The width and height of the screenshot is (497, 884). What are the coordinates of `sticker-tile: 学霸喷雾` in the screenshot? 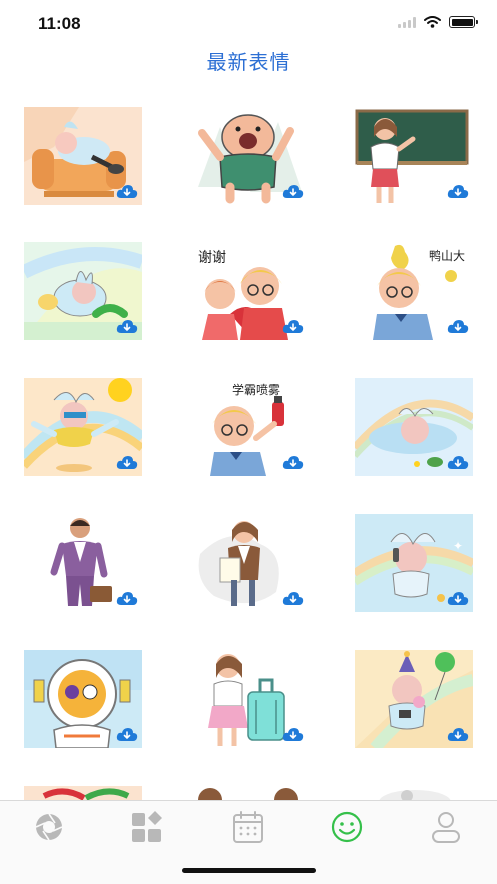 It's located at (249, 427).